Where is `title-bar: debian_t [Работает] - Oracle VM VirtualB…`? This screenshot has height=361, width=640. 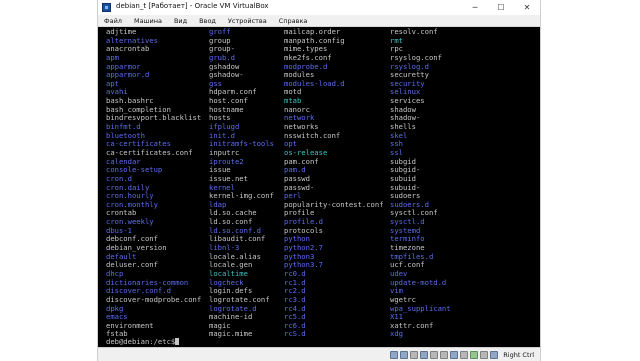
title-bar: debian_t [Работает] - Oracle VM VirtualB… is located at coordinates (319, 8).